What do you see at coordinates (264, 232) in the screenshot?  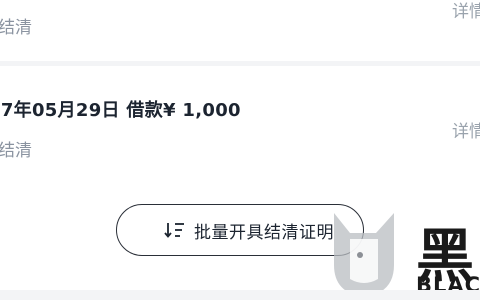 I see `batch-button-label: 批量开具结清证明` at bounding box center [264, 232].